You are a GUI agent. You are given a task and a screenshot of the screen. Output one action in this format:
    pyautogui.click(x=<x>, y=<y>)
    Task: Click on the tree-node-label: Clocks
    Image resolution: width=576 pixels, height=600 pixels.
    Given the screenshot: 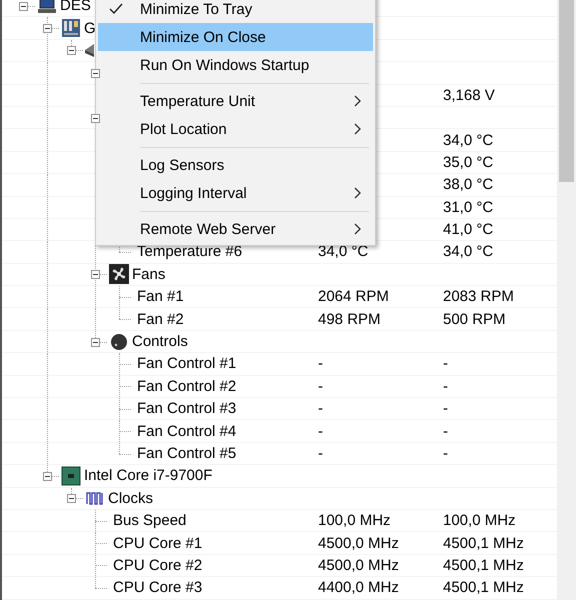 What is the action you would take?
    pyautogui.click(x=131, y=498)
    